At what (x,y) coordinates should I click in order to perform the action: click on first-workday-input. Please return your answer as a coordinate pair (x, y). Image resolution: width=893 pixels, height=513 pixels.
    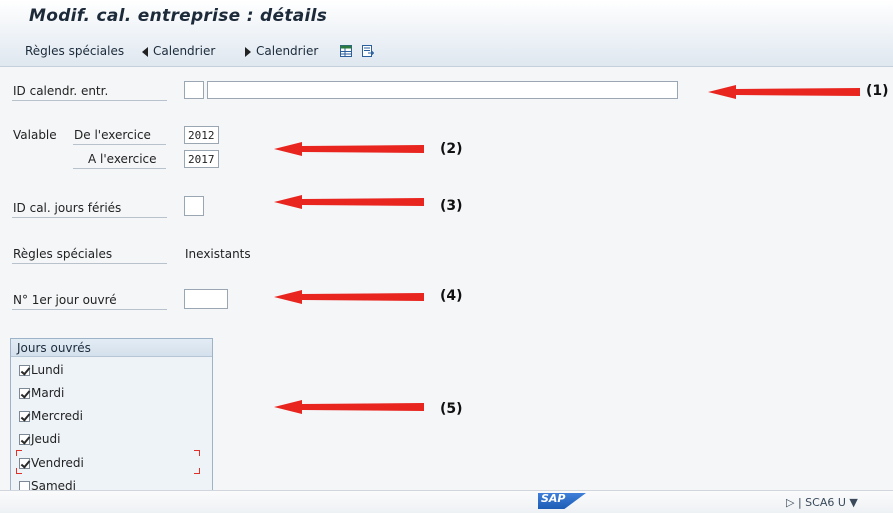
    Looking at the image, I should click on (206, 299).